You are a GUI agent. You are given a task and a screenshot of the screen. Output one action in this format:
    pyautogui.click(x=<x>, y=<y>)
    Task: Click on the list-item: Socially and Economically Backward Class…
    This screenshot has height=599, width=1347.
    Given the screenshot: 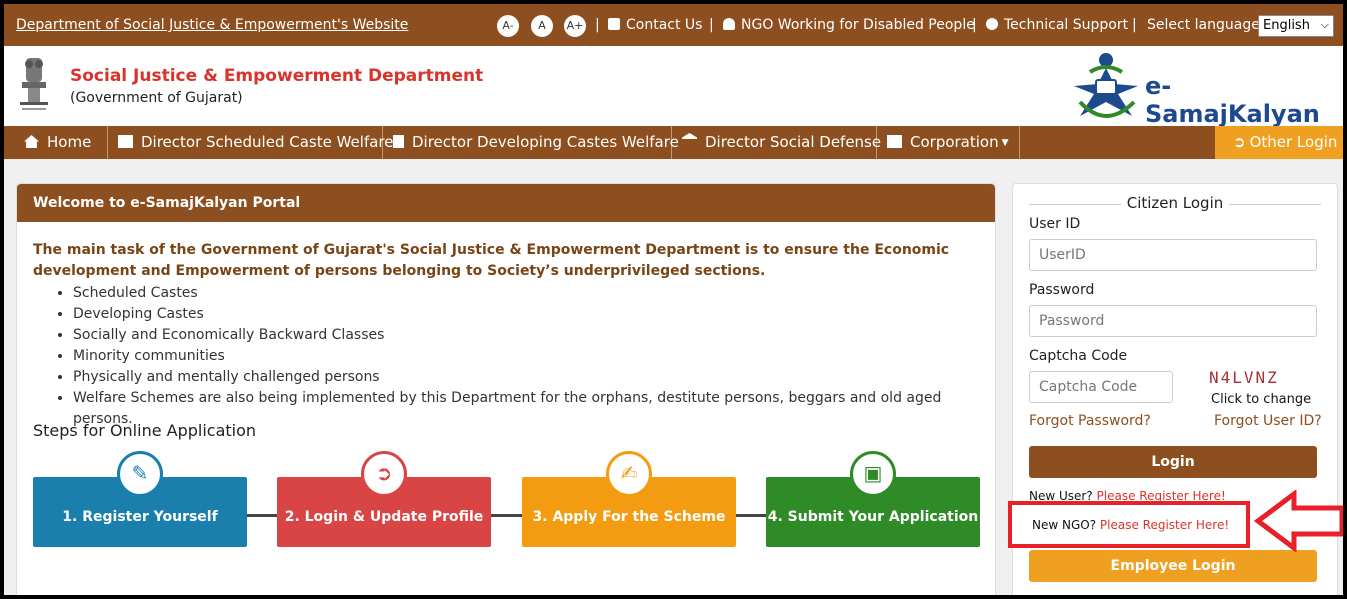 What is the action you would take?
    pyautogui.click(x=534, y=335)
    